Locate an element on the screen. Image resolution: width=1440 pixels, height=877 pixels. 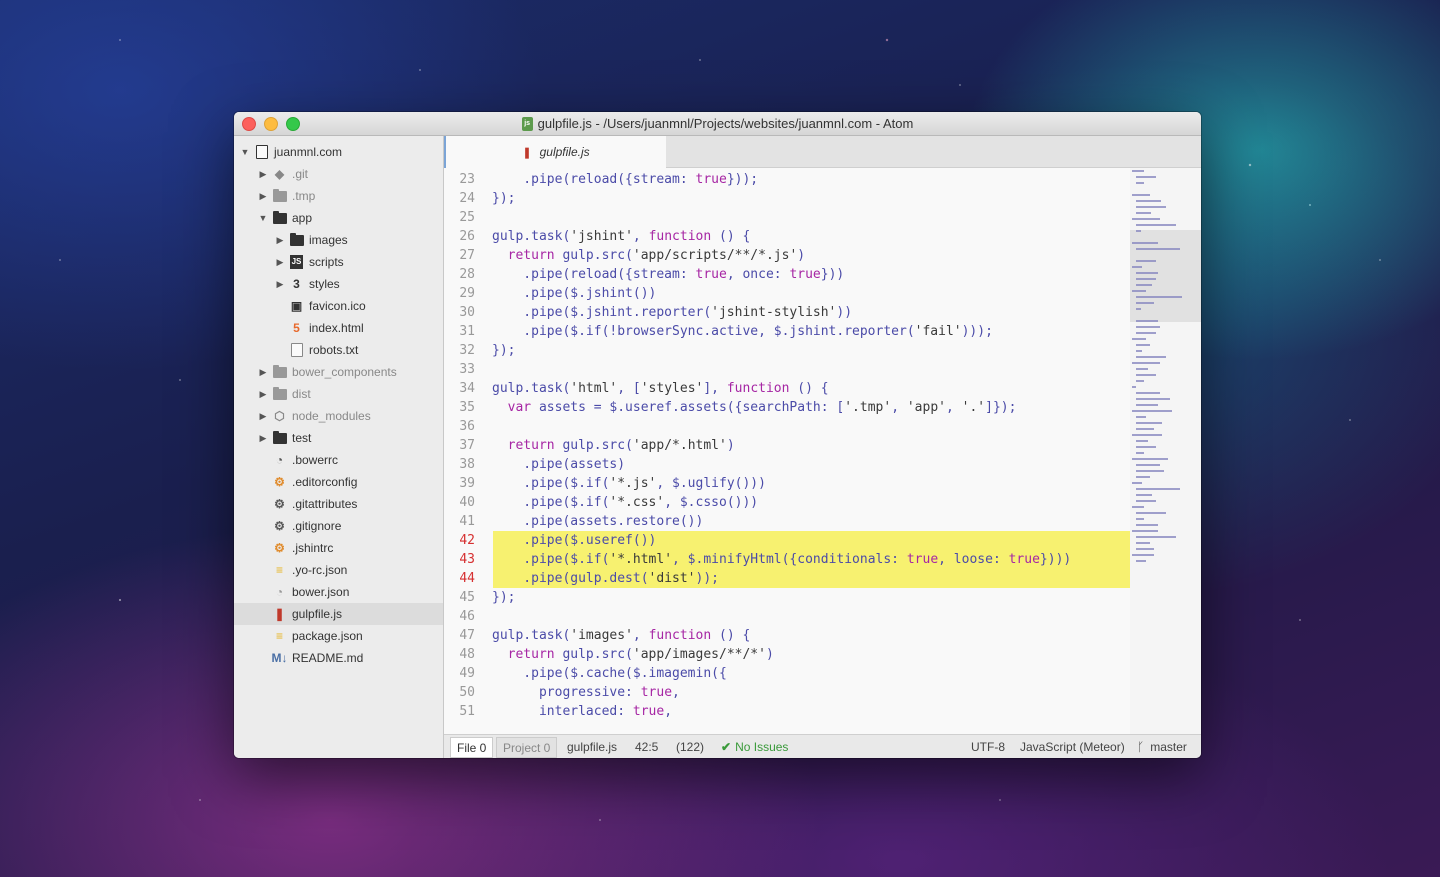
tree-item: ▶ JS scripts is located at coordinates (338, 262).